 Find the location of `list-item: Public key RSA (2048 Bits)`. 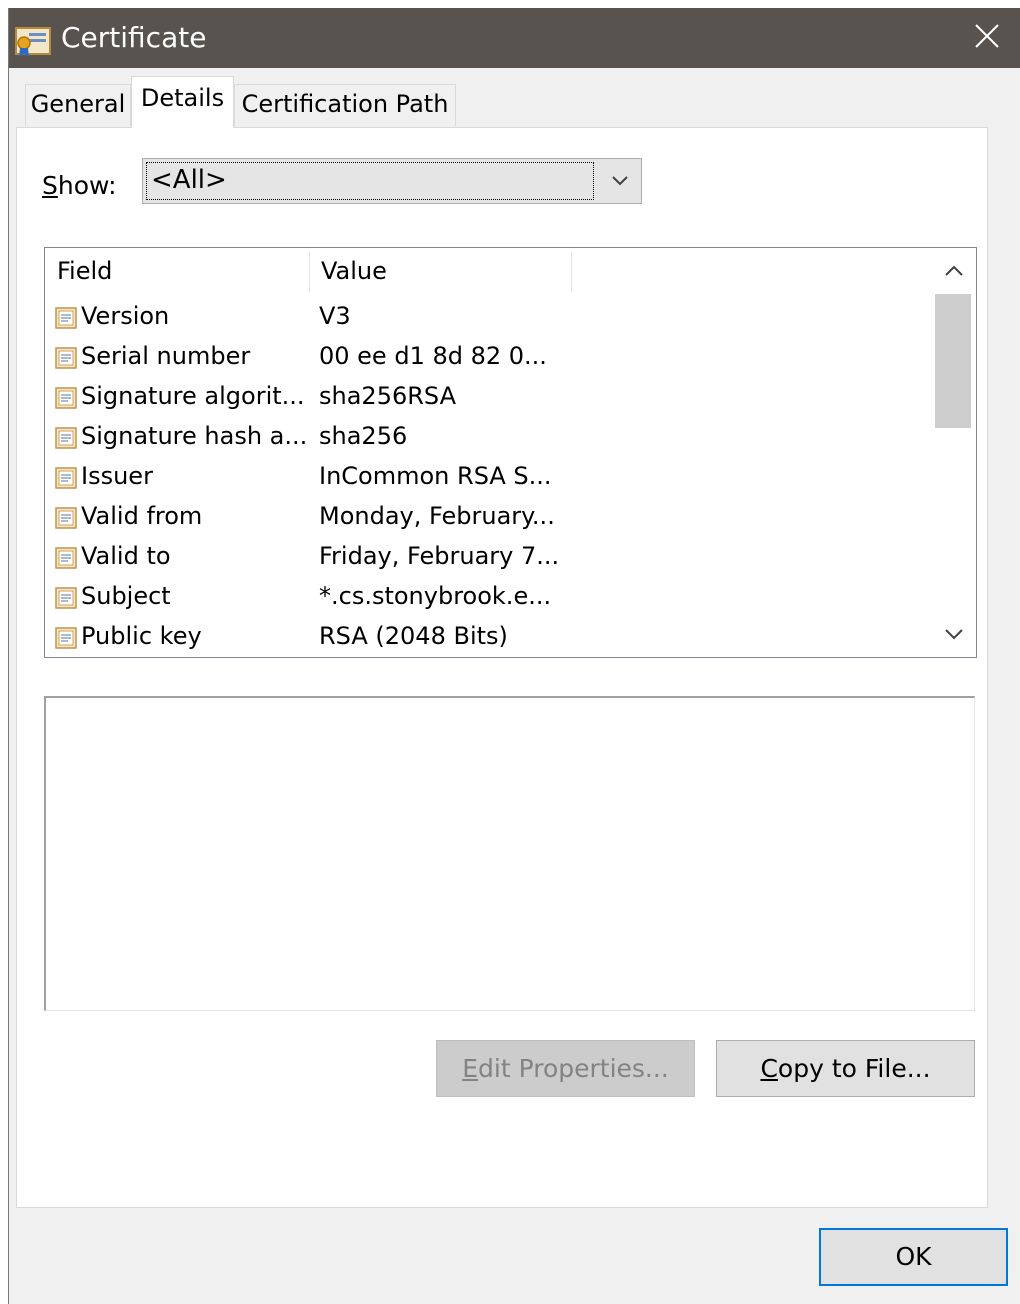

list-item: Public key RSA (2048 Bits) is located at coordinates (485, 636).